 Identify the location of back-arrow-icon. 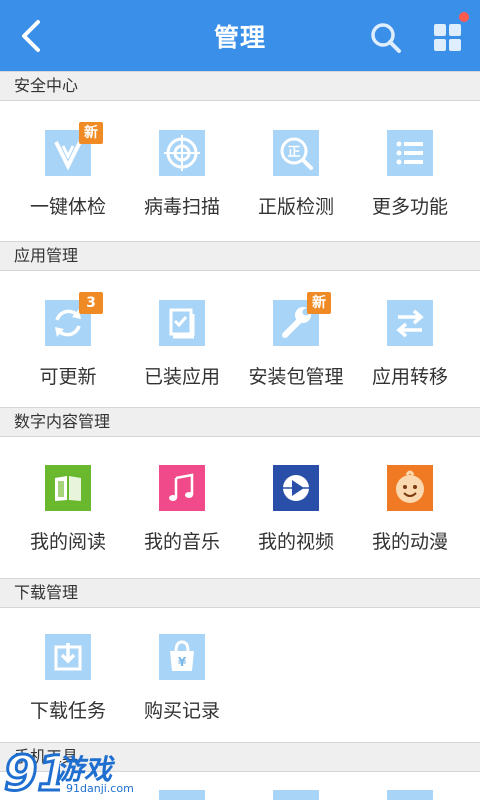
(31, 36).